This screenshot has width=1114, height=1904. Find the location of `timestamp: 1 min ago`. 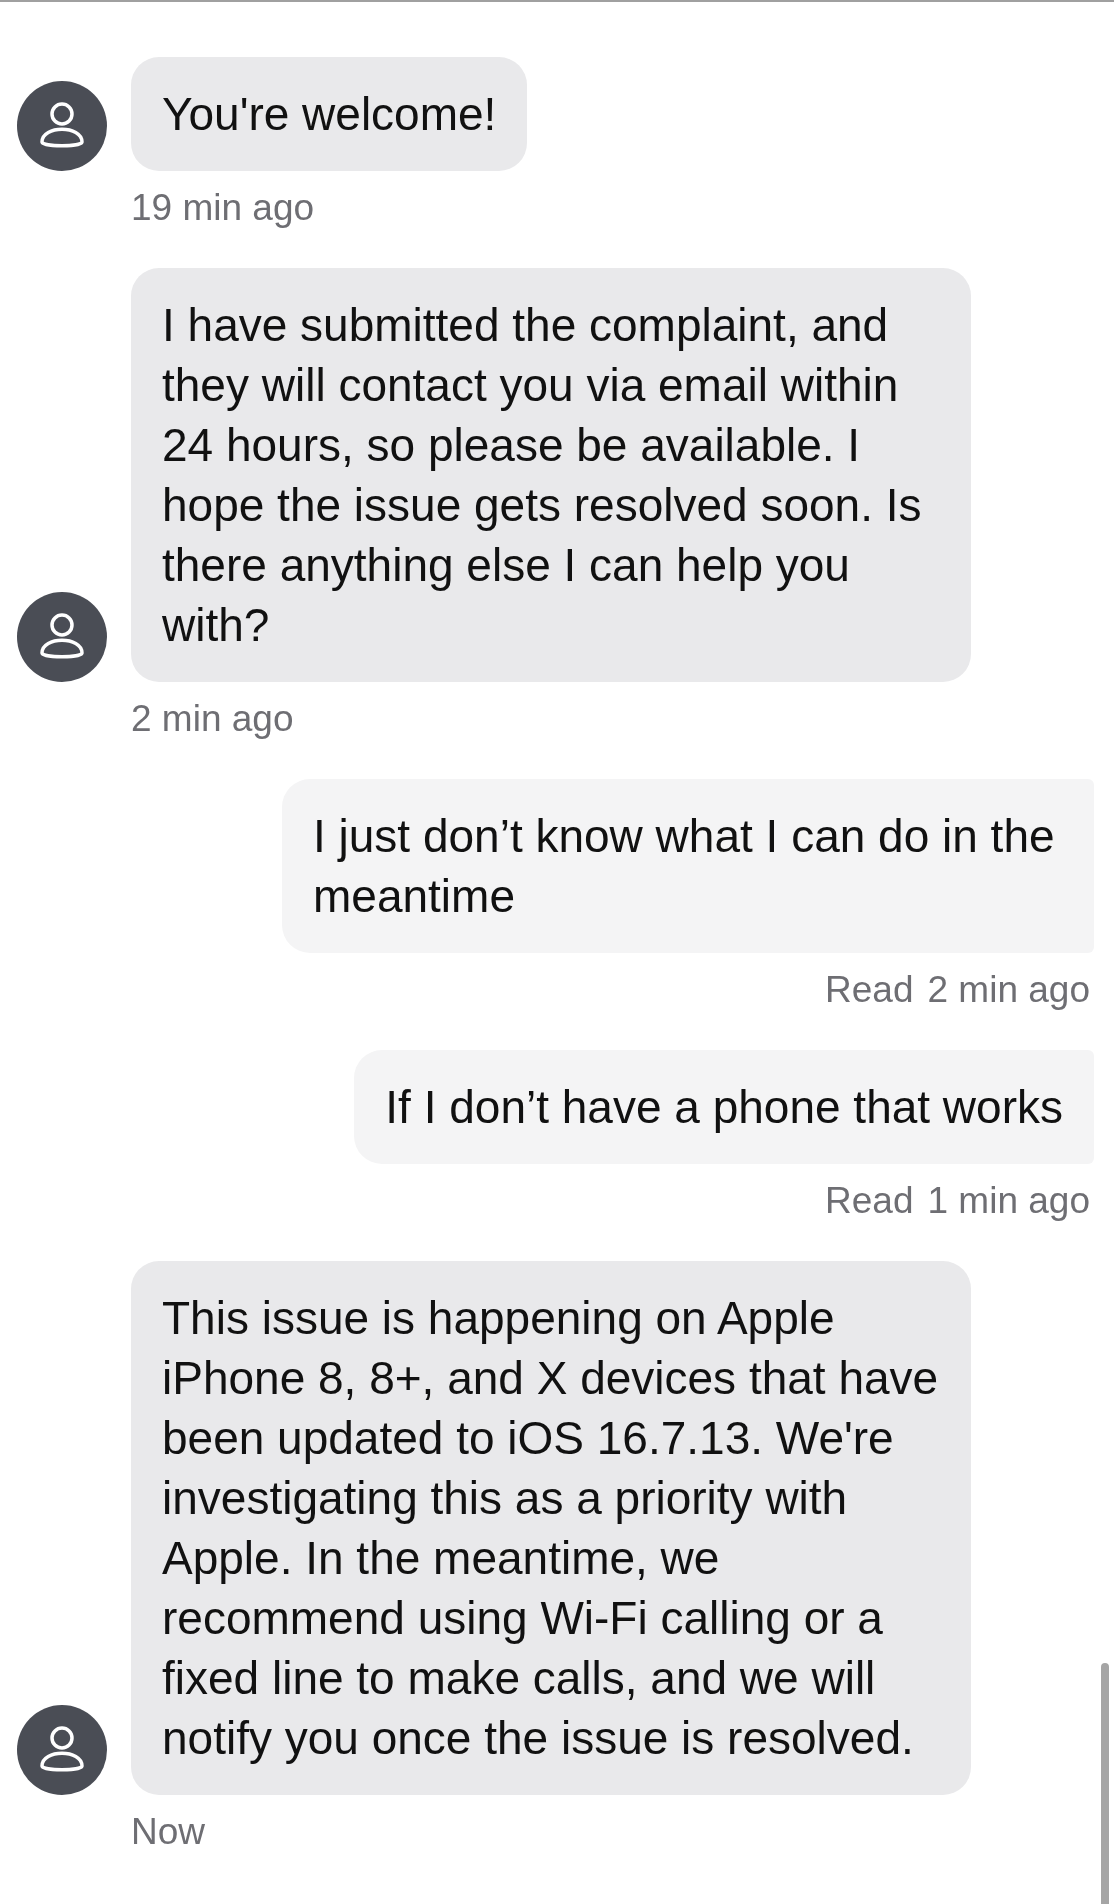

timestamp: 1 min ago is located at coordinates (1008, 1201).